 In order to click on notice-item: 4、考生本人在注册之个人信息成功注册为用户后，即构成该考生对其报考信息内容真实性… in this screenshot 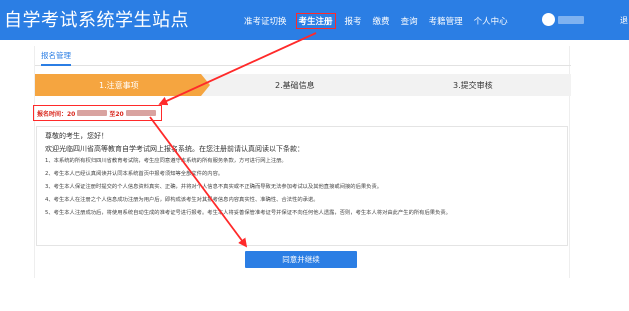, I will do `click(182, 200)`.